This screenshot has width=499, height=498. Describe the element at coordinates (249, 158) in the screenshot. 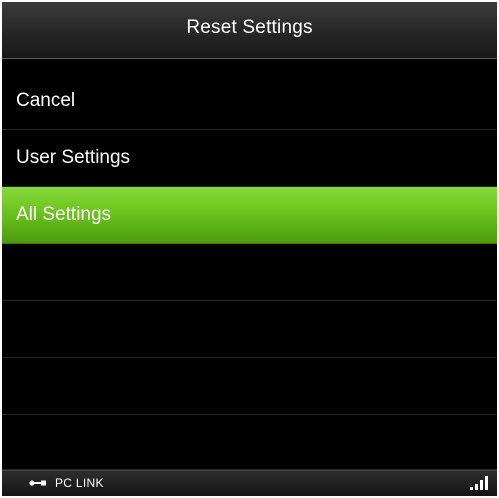

I see `menu-item-user-settings: User Settings` at that location.